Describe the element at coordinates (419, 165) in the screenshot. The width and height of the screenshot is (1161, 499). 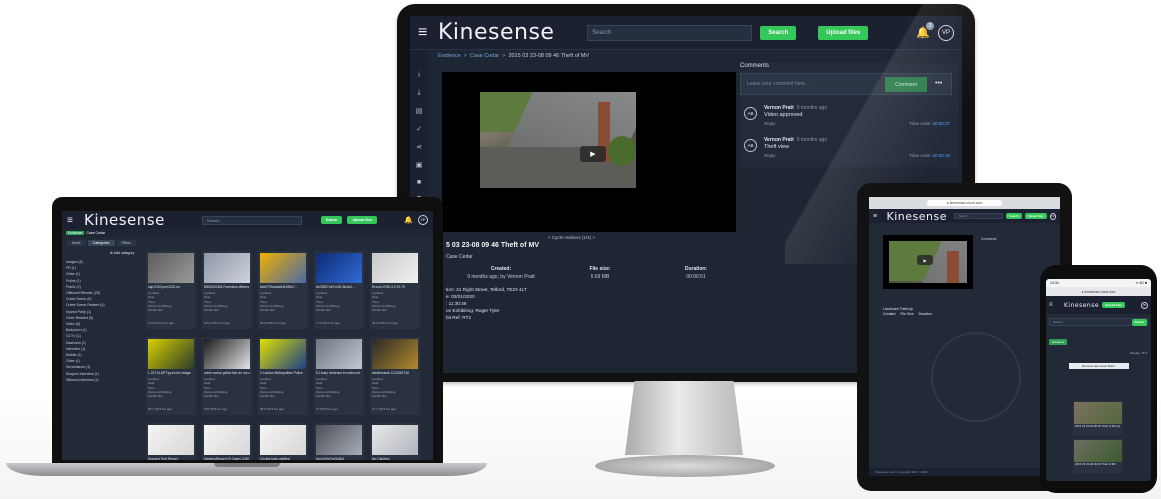
I see `image-icon: ▣` at that location.